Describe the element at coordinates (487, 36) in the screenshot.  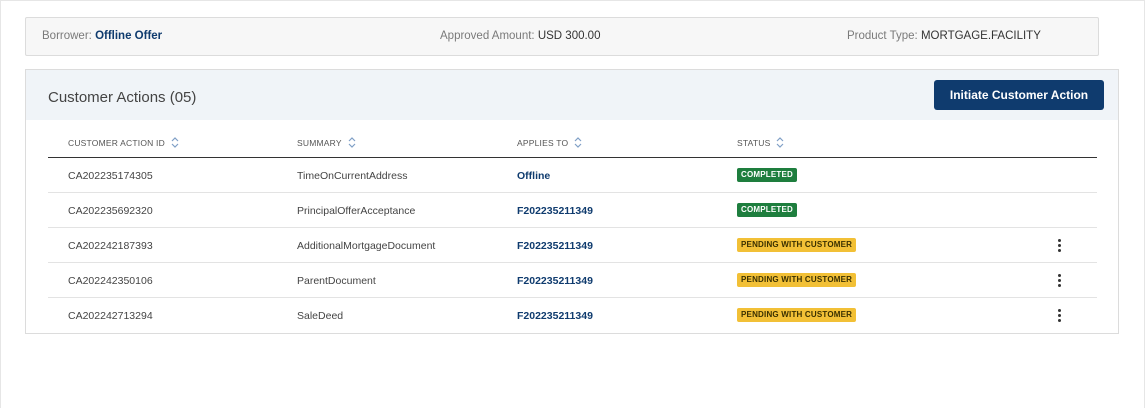
I see `approved-amount-label: Approved Amount:` at that location.